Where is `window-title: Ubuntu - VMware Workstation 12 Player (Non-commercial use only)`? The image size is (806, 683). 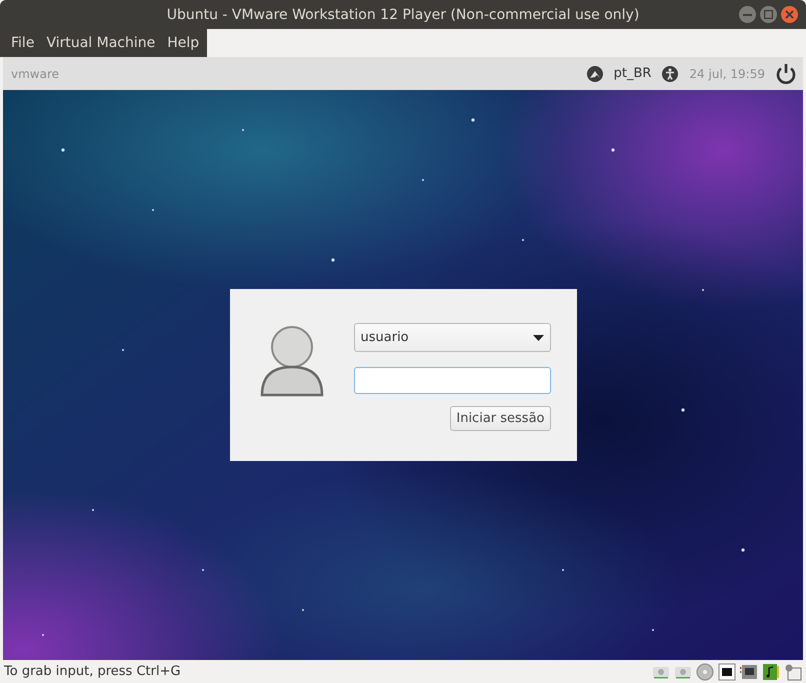
window-title: Ubuntu - VMware Workstation 12 Player (Non-commercial use only) is located at coordinates (403, 14).